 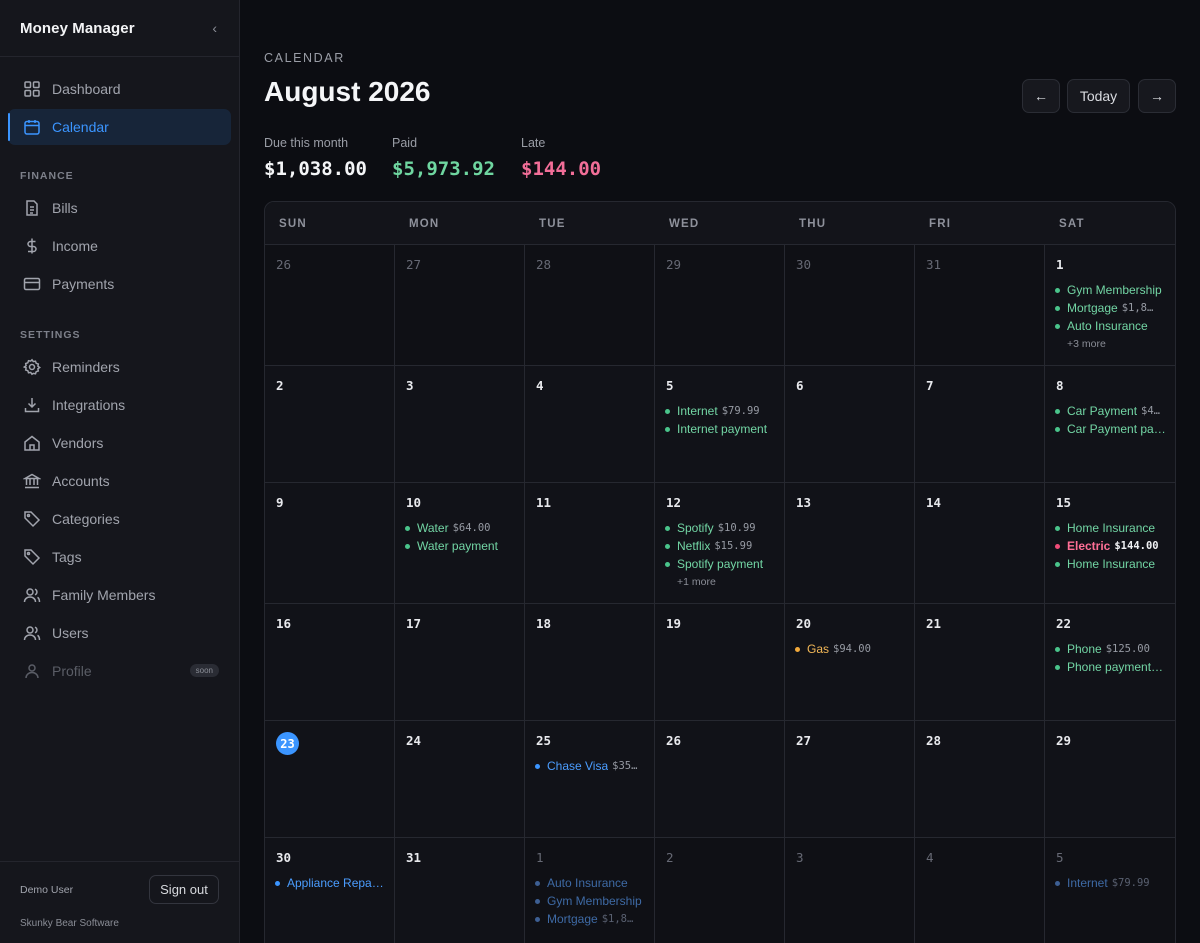 I want to click on today-date-badge: 23, so click(x=287, y=743).